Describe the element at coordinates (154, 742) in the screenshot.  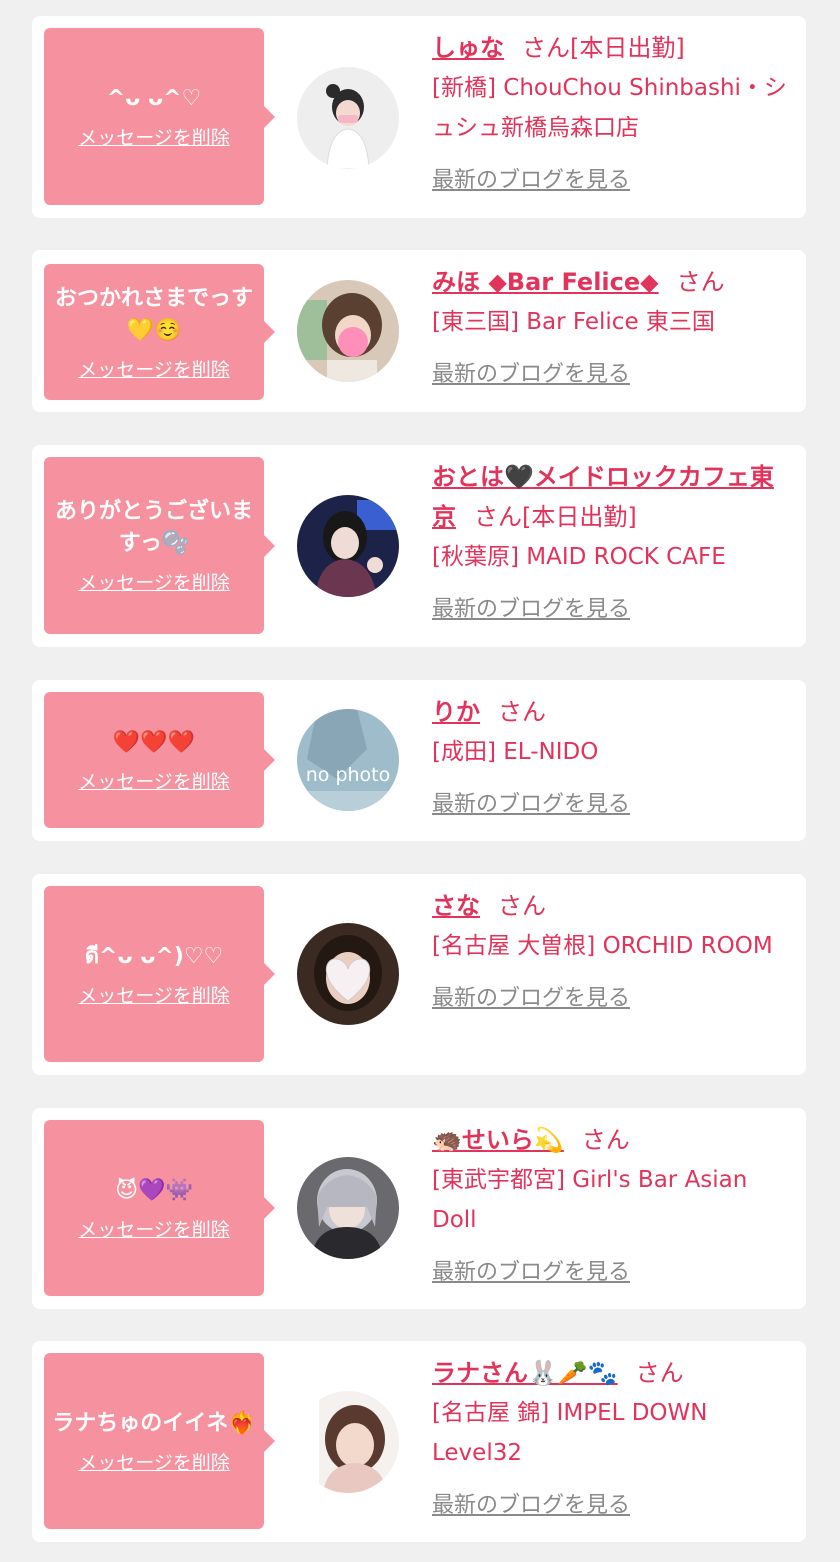
I see `message-text: ❤️❤️❤️` at that location.